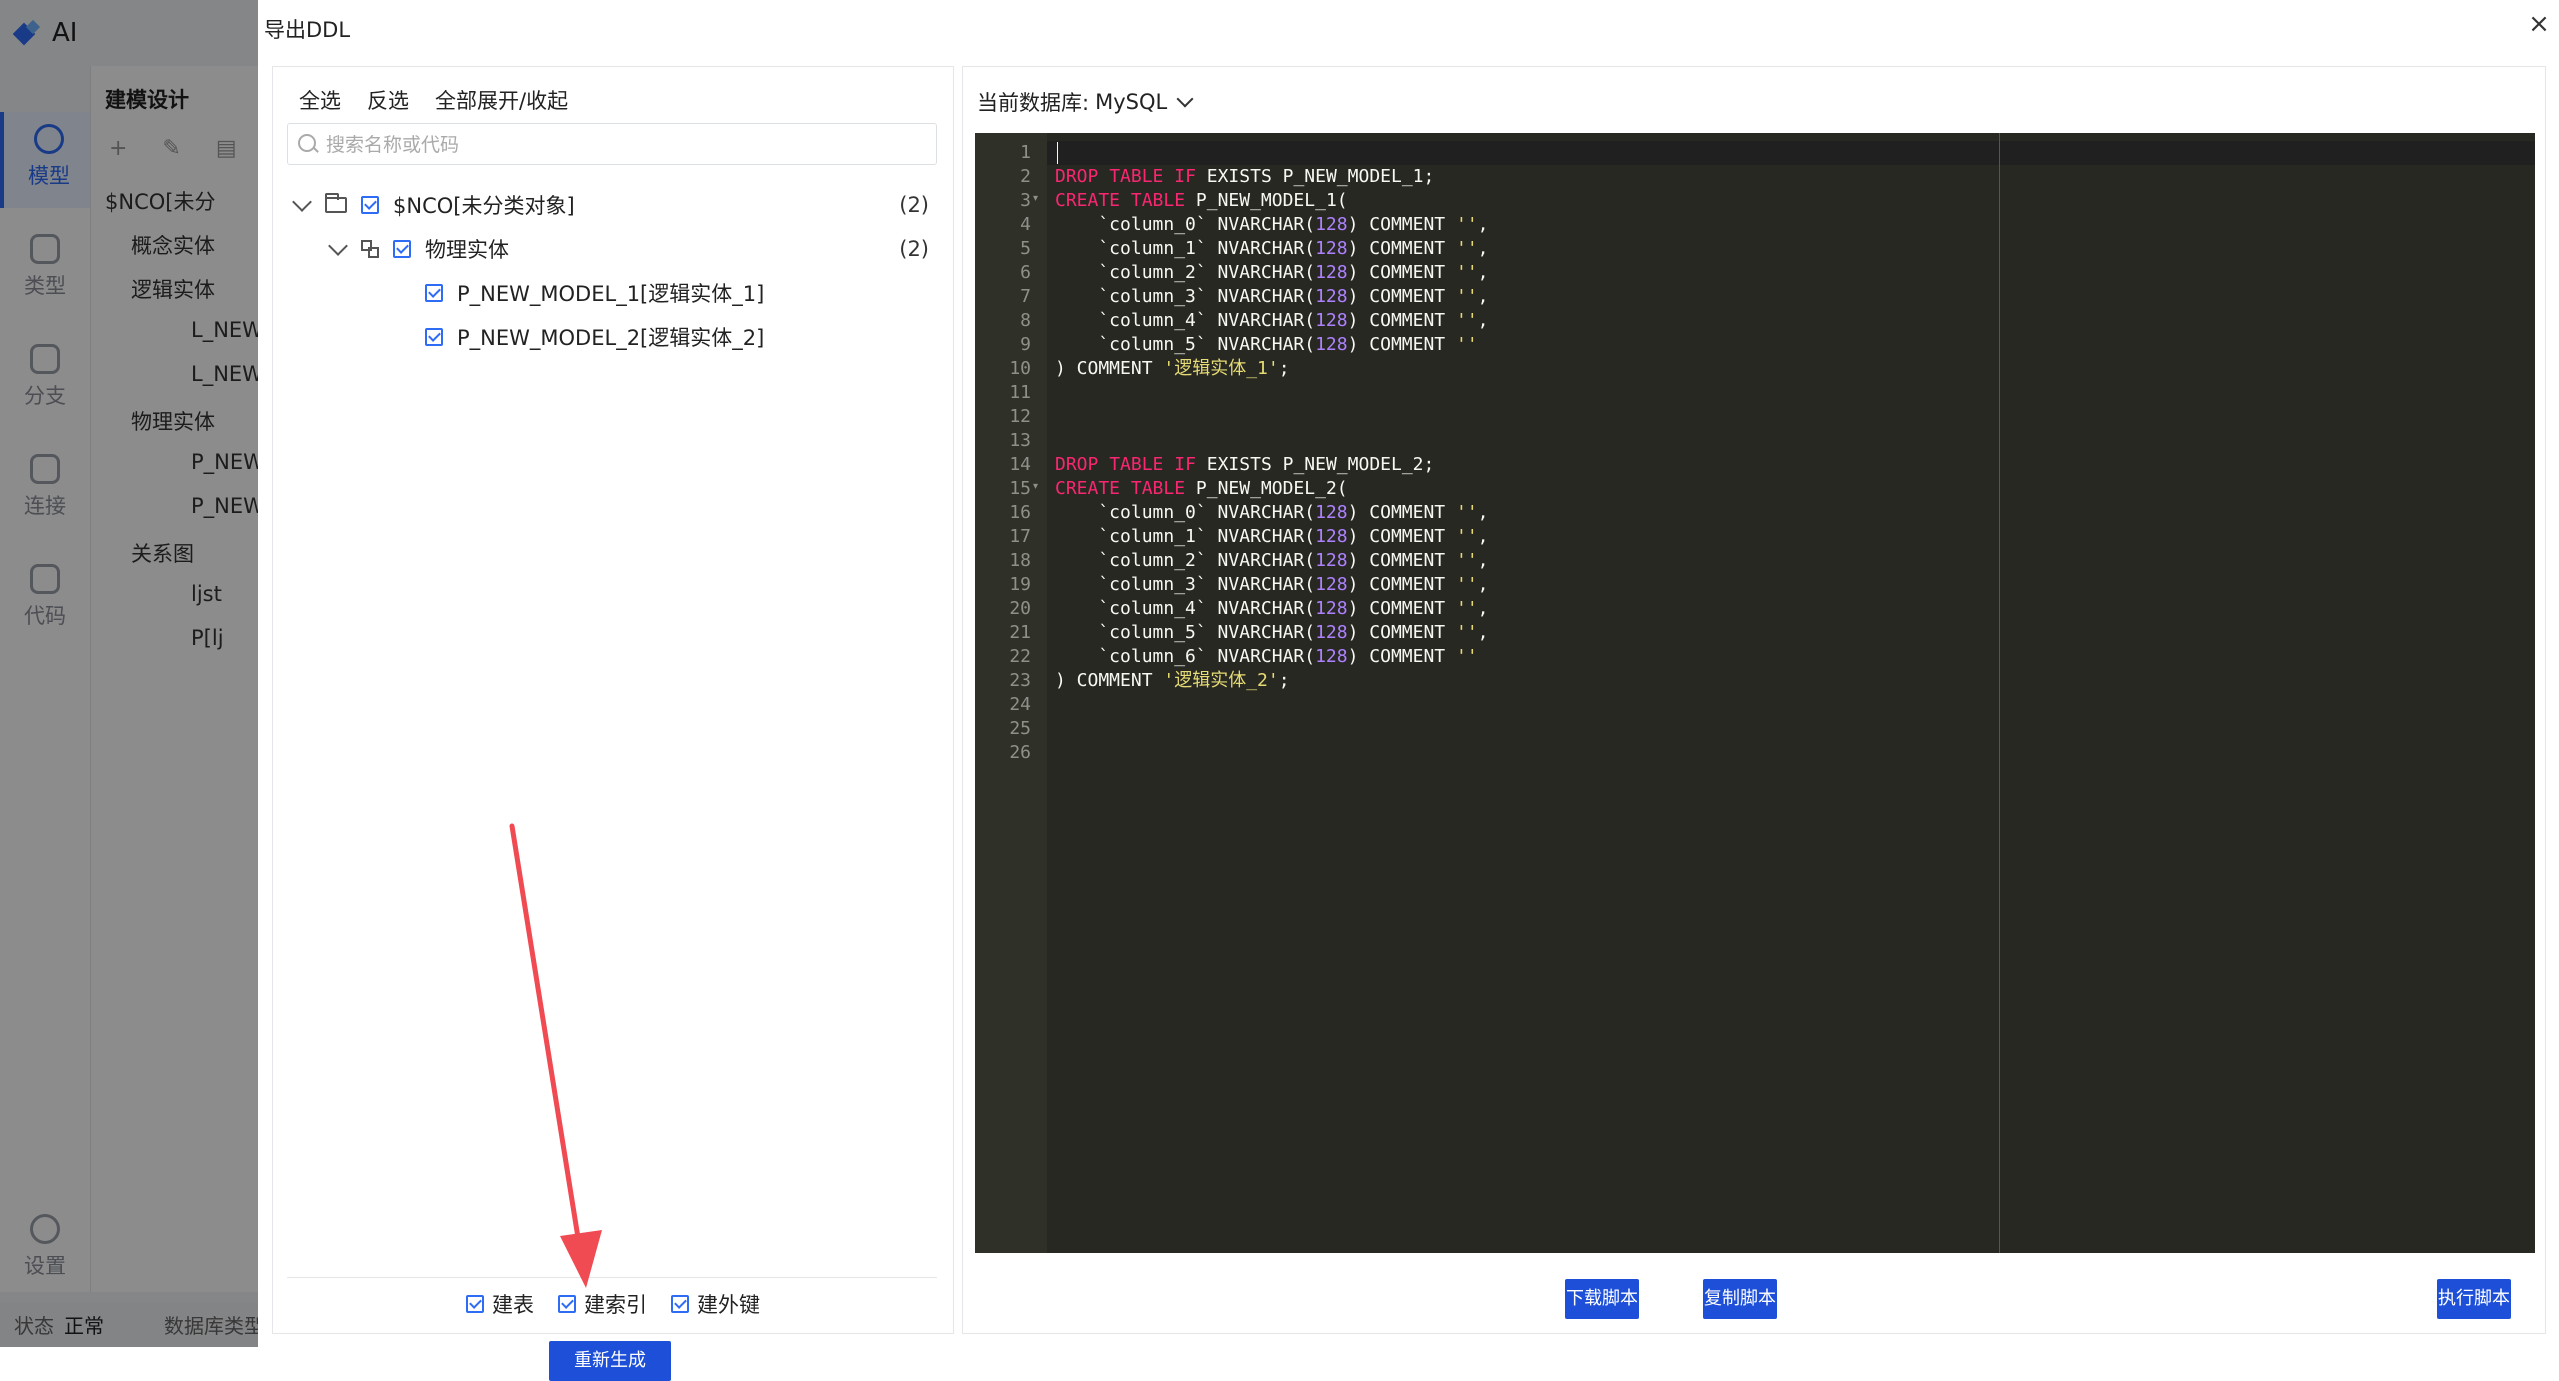  I want to click on line-number: 3, so click(1025, 200).